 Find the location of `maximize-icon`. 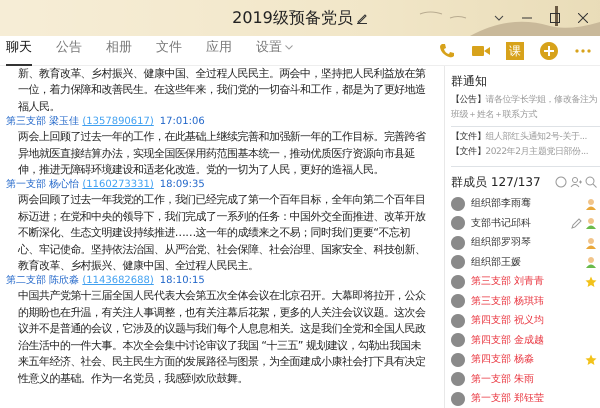

maximize-icon is located at coordinates (555, 18).